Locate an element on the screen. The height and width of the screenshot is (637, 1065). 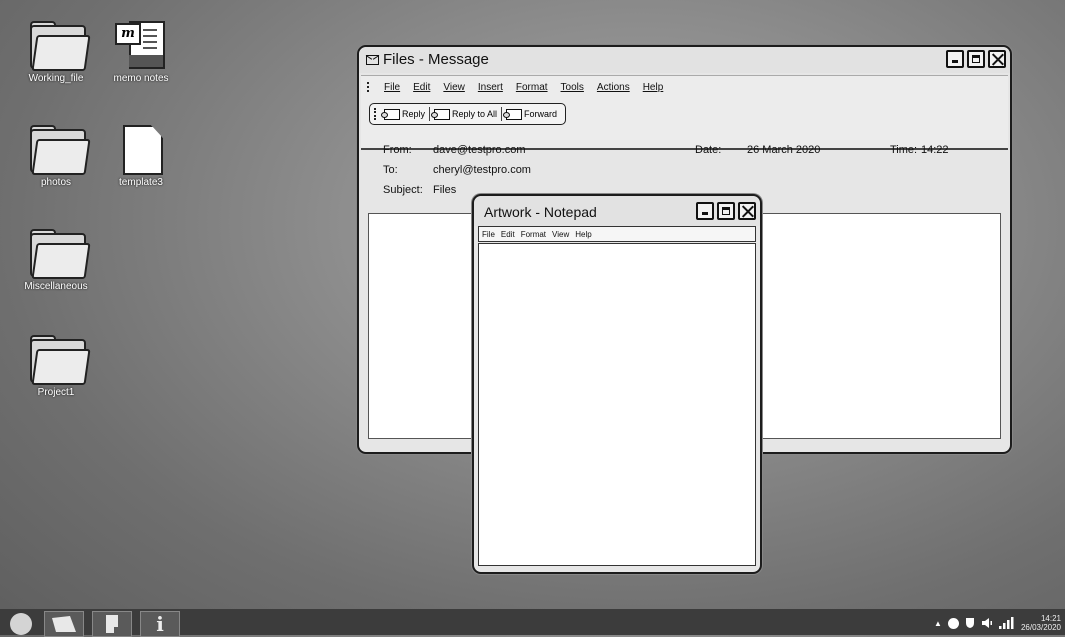
notepad-titlebar: Artwork - Notepad is located at coordinates (617, 211).